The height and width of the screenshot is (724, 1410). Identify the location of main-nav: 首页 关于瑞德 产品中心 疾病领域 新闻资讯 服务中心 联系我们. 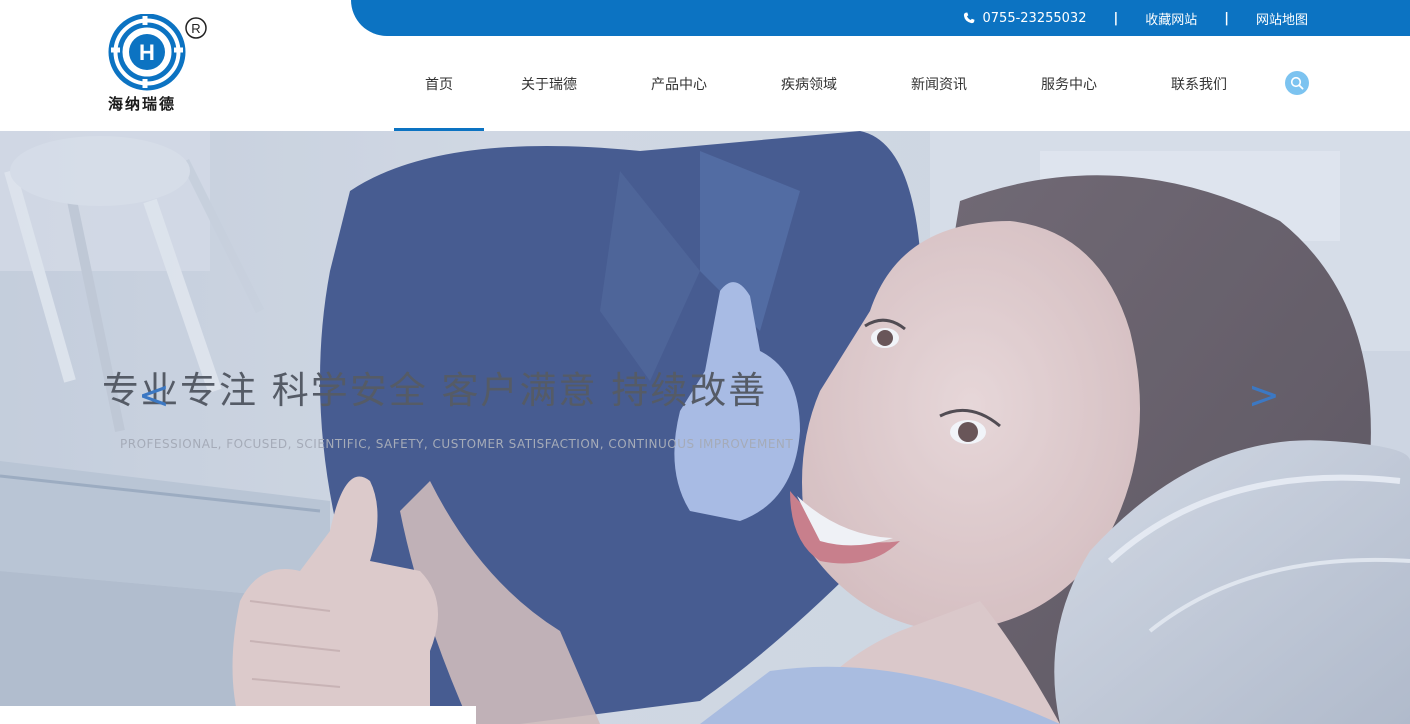
(829, 83).